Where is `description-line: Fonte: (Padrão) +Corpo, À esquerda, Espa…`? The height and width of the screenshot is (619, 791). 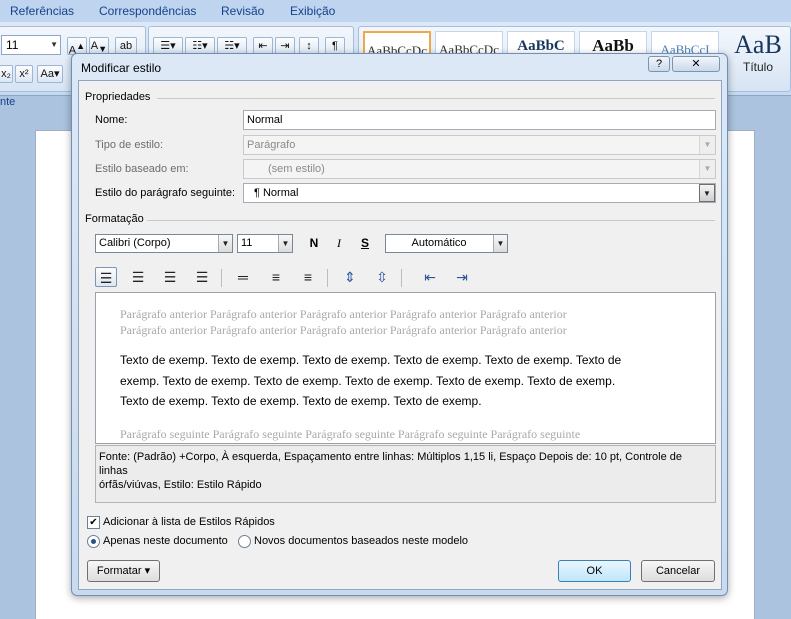
description-line: Fonte: (Padrão) +Corpo, À esquerda, Espa… is located at coordinates (391, 464).